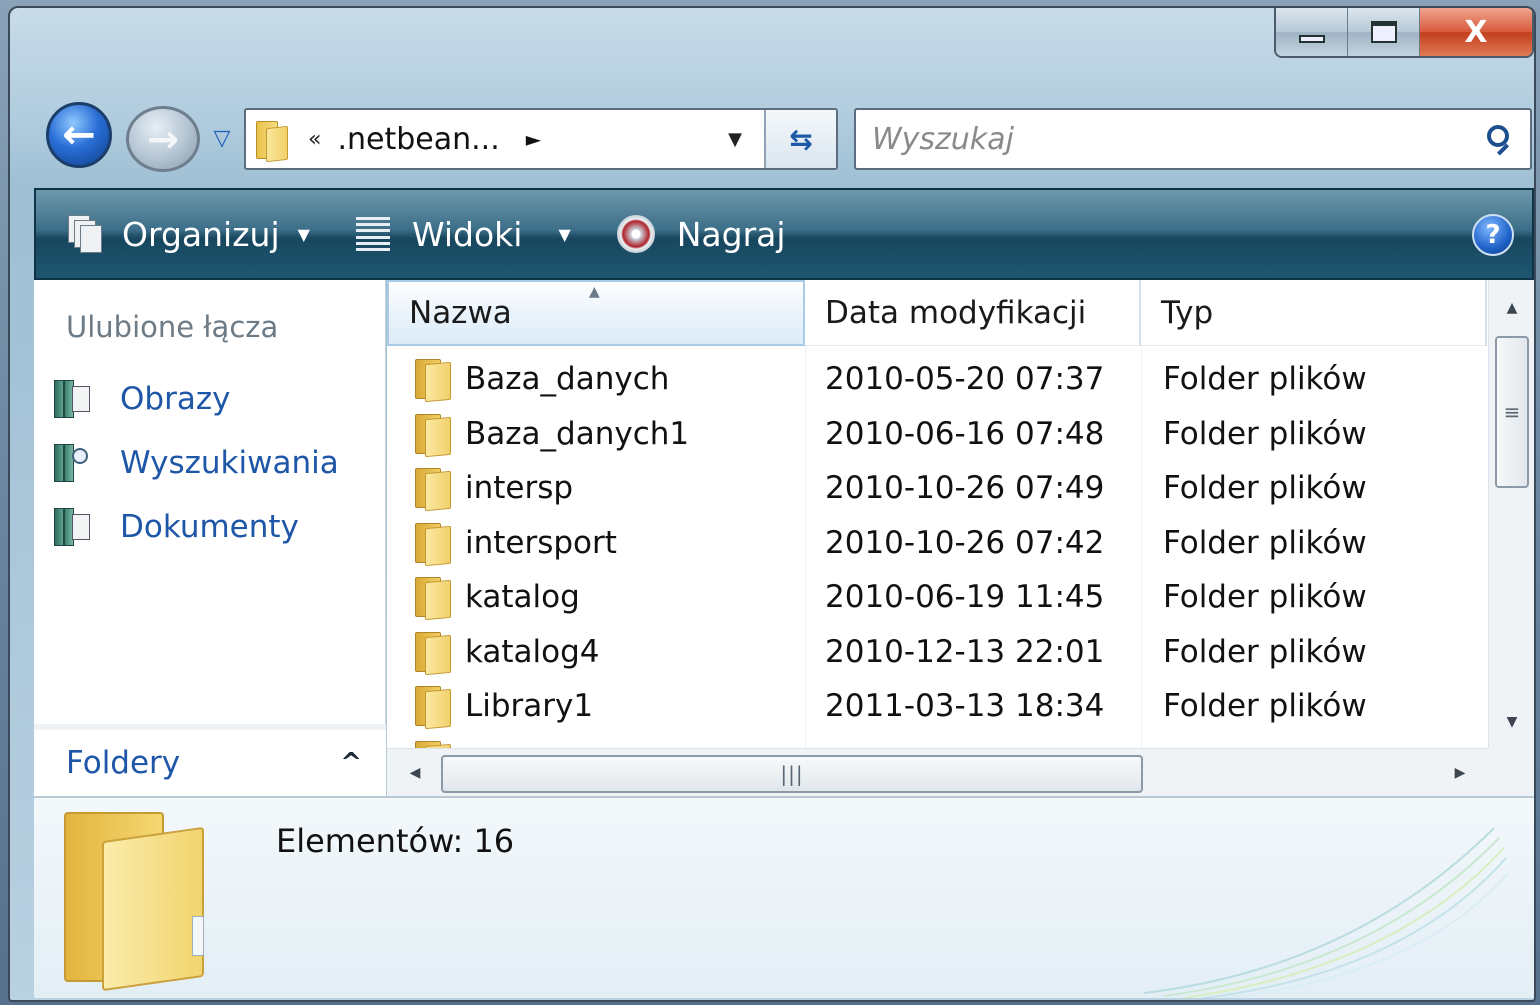  I want to click on hidden-path-chevron: «, so click(314, 139).